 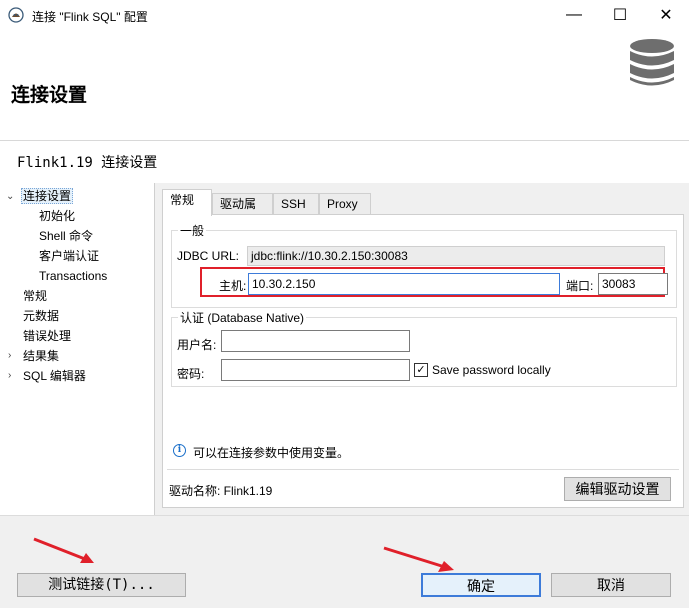 What do you see at coordinates (344, 15) in the screenshot?
I see `title-bar: 连接 "Flink SQL" 配置 — ☐ ✕` at bounding box center [344, 15].